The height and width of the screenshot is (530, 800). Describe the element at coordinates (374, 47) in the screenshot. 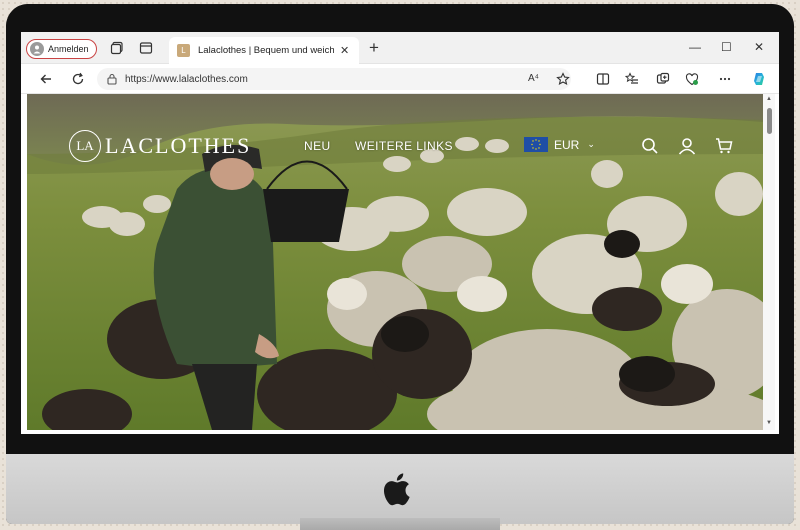

I see `new-tab-button: +` at that location.